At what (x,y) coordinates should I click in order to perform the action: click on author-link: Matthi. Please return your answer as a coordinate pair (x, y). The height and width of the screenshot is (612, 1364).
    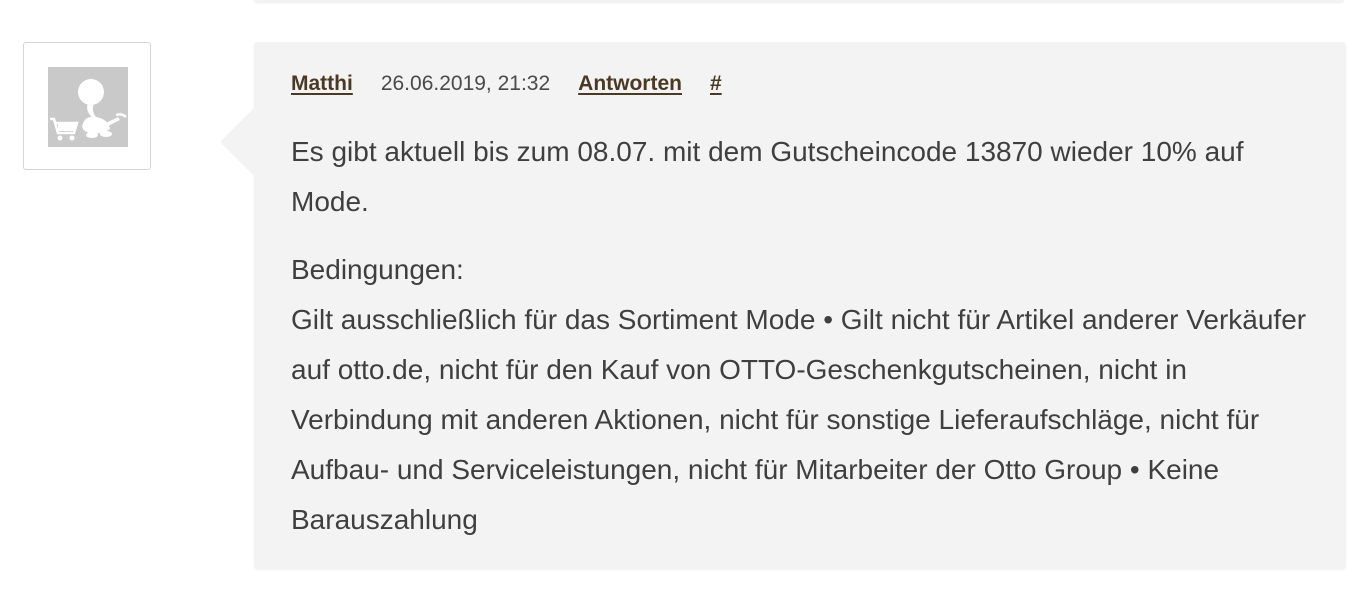
    Looking at the image, I should click on (322, 84).